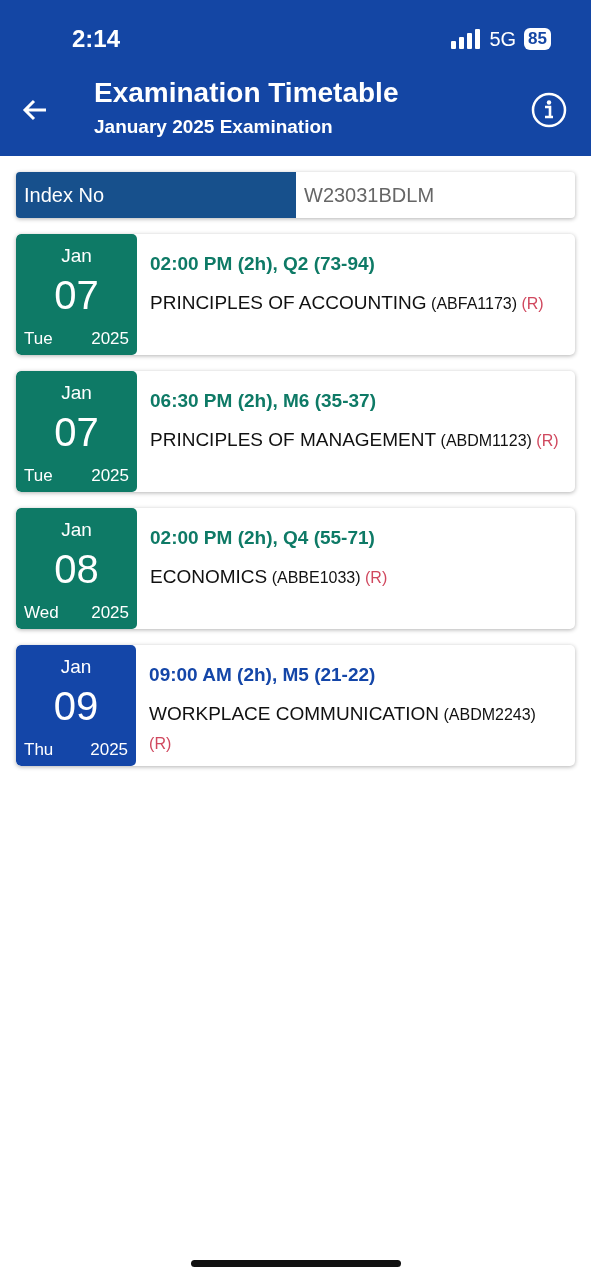 This screenshot has width=591, height=1279. I want to click on subject-code: (ABBE1033), so click(316, 577).